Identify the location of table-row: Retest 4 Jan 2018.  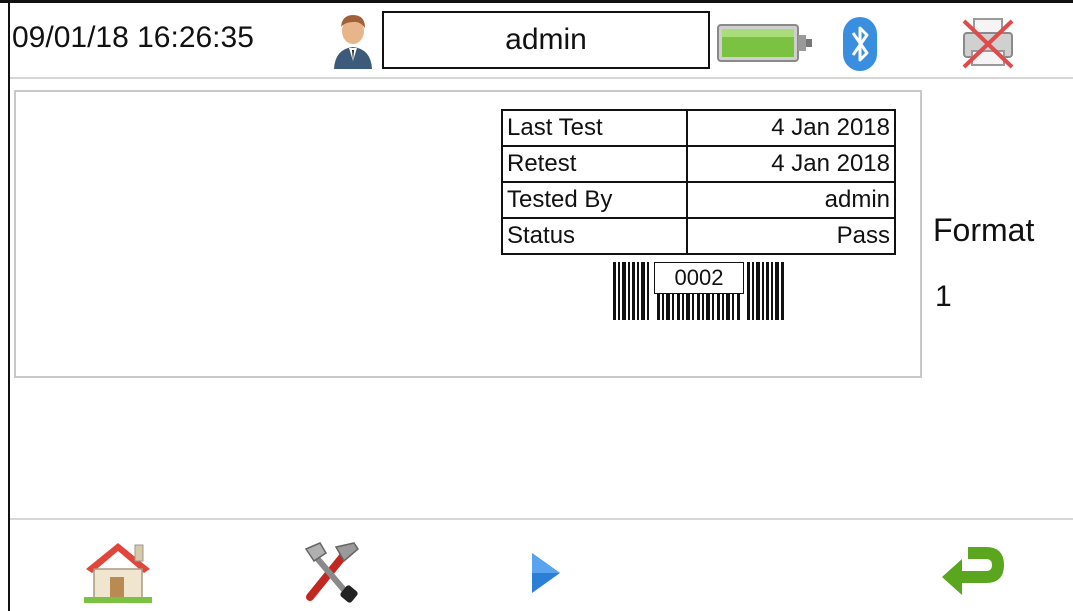
(698, 164).